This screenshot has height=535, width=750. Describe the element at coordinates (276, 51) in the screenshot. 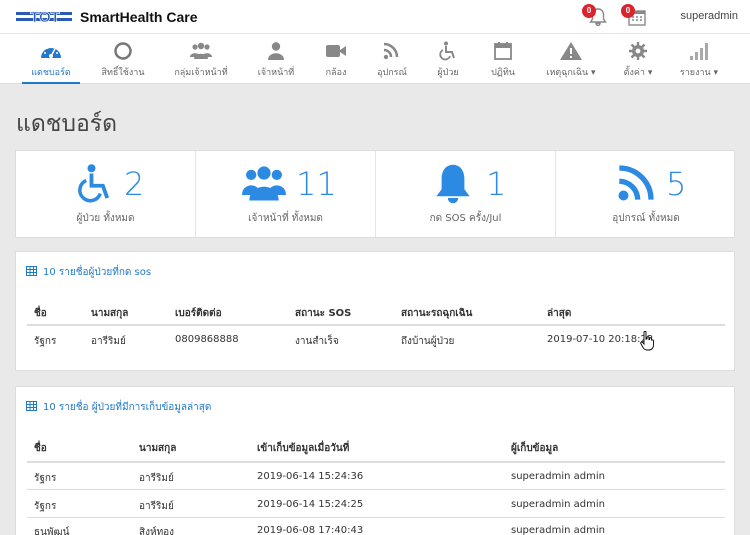

I see `user-icon` at that location.